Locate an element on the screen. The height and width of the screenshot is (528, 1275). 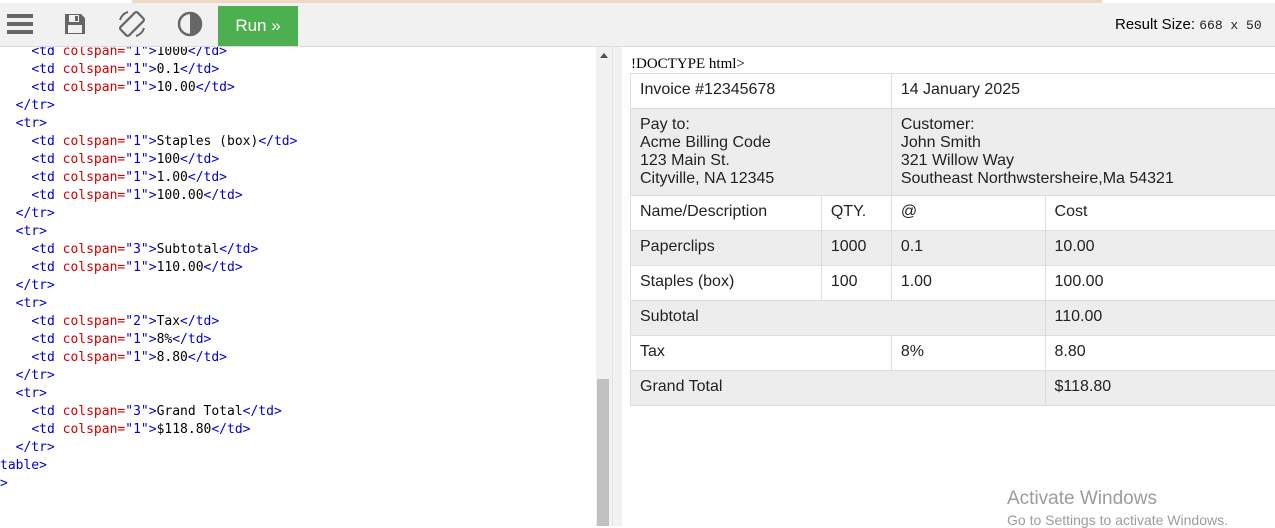
scroll-up-icon is located at coordinates (604, 55).